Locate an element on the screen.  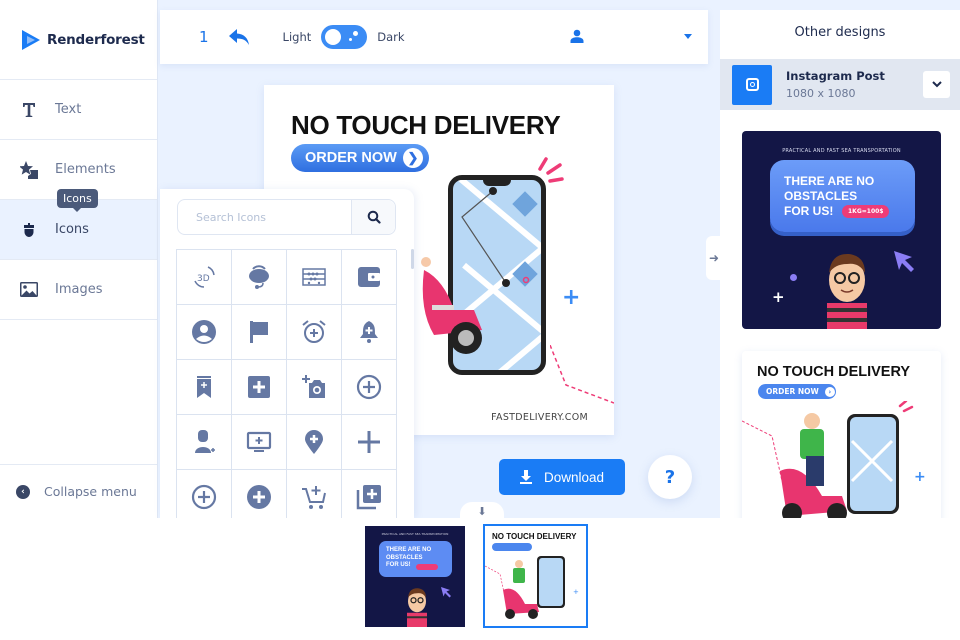
icon-tile-bookmark-add is located at coordinates (204, 387).